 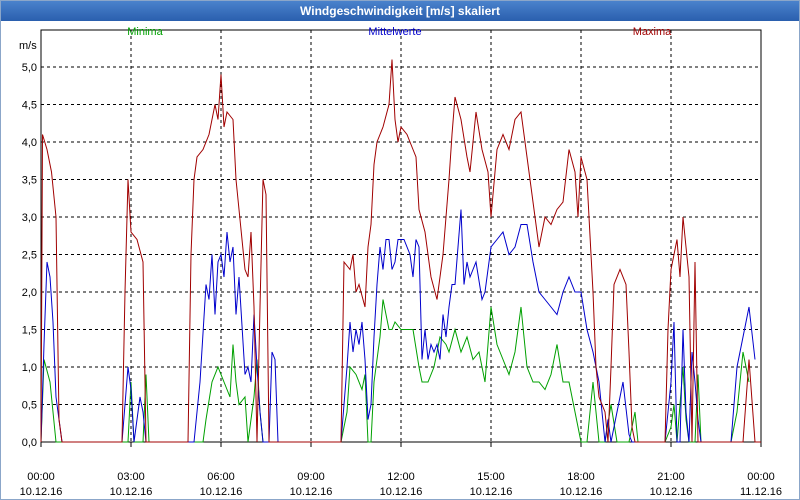 What do you see at coordinates (311, 477) in the screenshot?
I see `x-tick-time: 09:00` at bounding box center [311, 477].